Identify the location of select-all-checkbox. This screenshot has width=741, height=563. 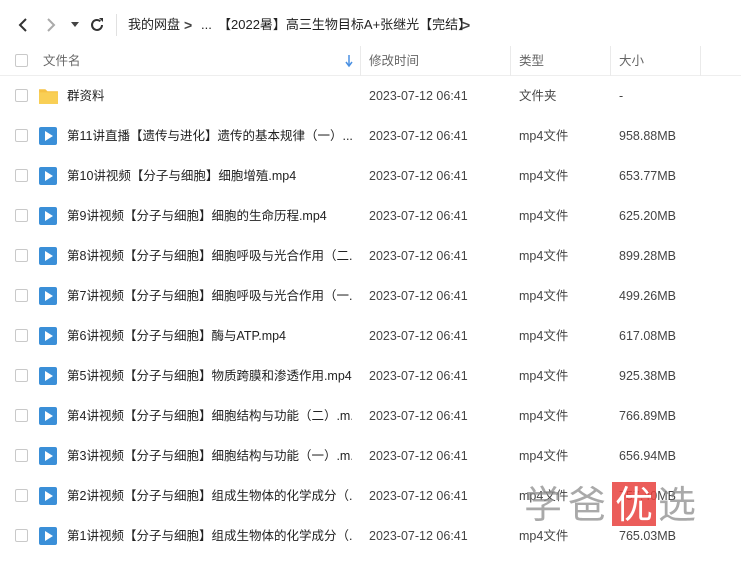
(21, 60).